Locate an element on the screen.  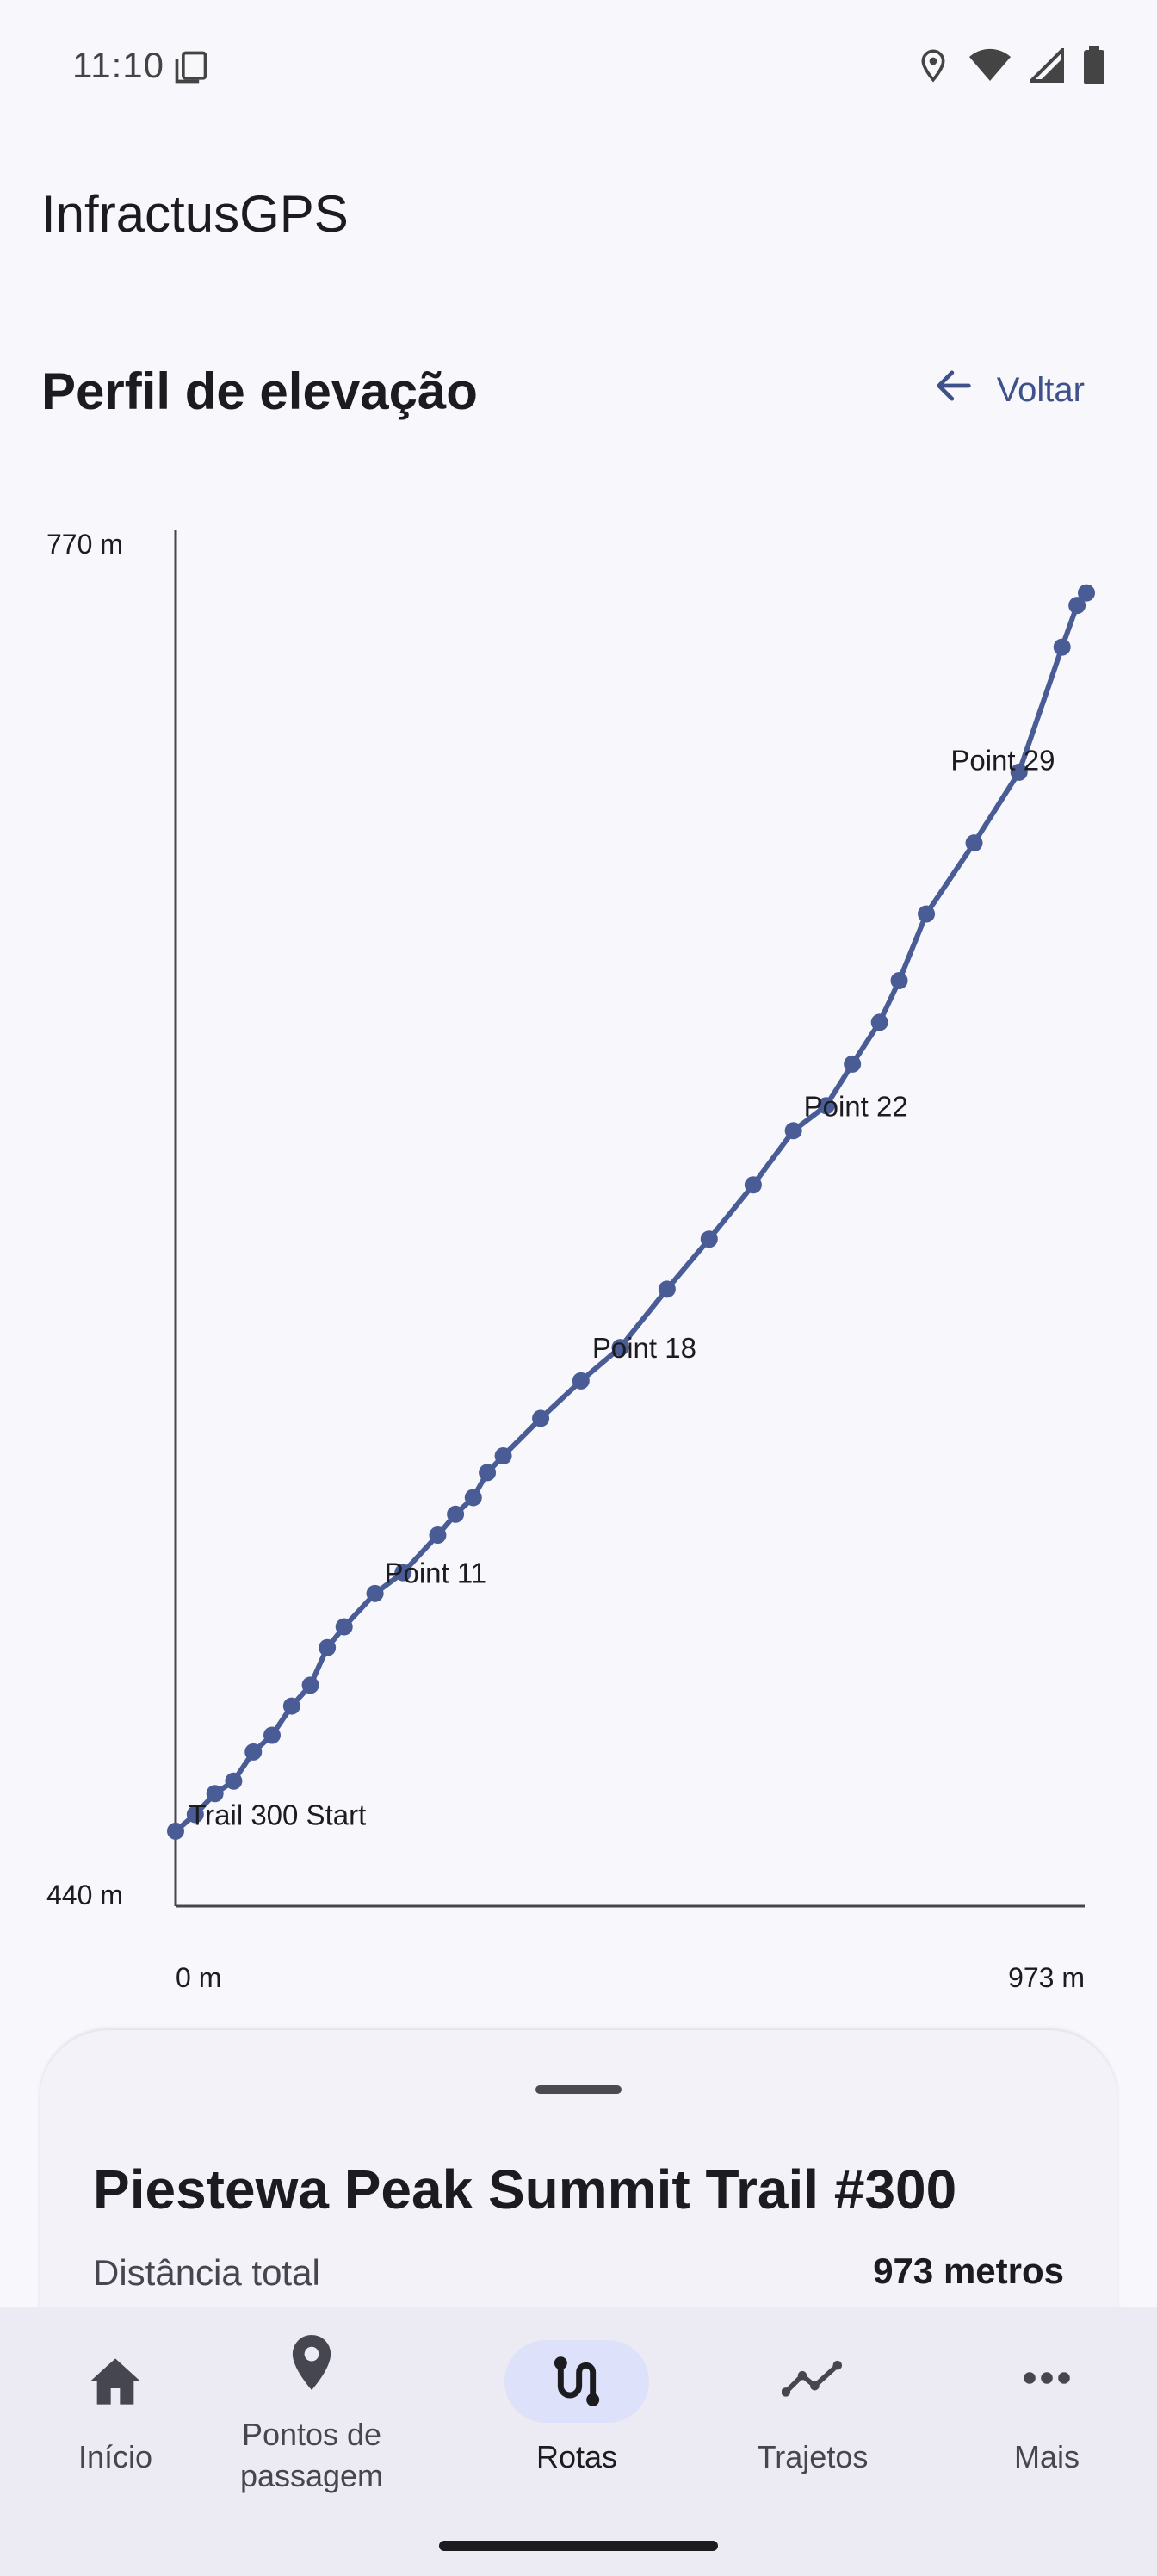
nav-item-mais: Mais is located at coordinates (1044, 2410).